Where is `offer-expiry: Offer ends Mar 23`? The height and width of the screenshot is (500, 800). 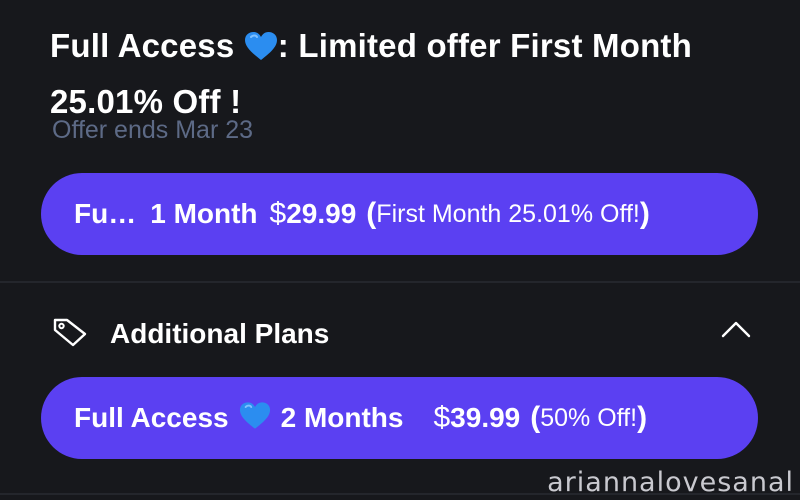
offer-expiry: Offer ends Mar 23 is located at coordinates (153, 130).